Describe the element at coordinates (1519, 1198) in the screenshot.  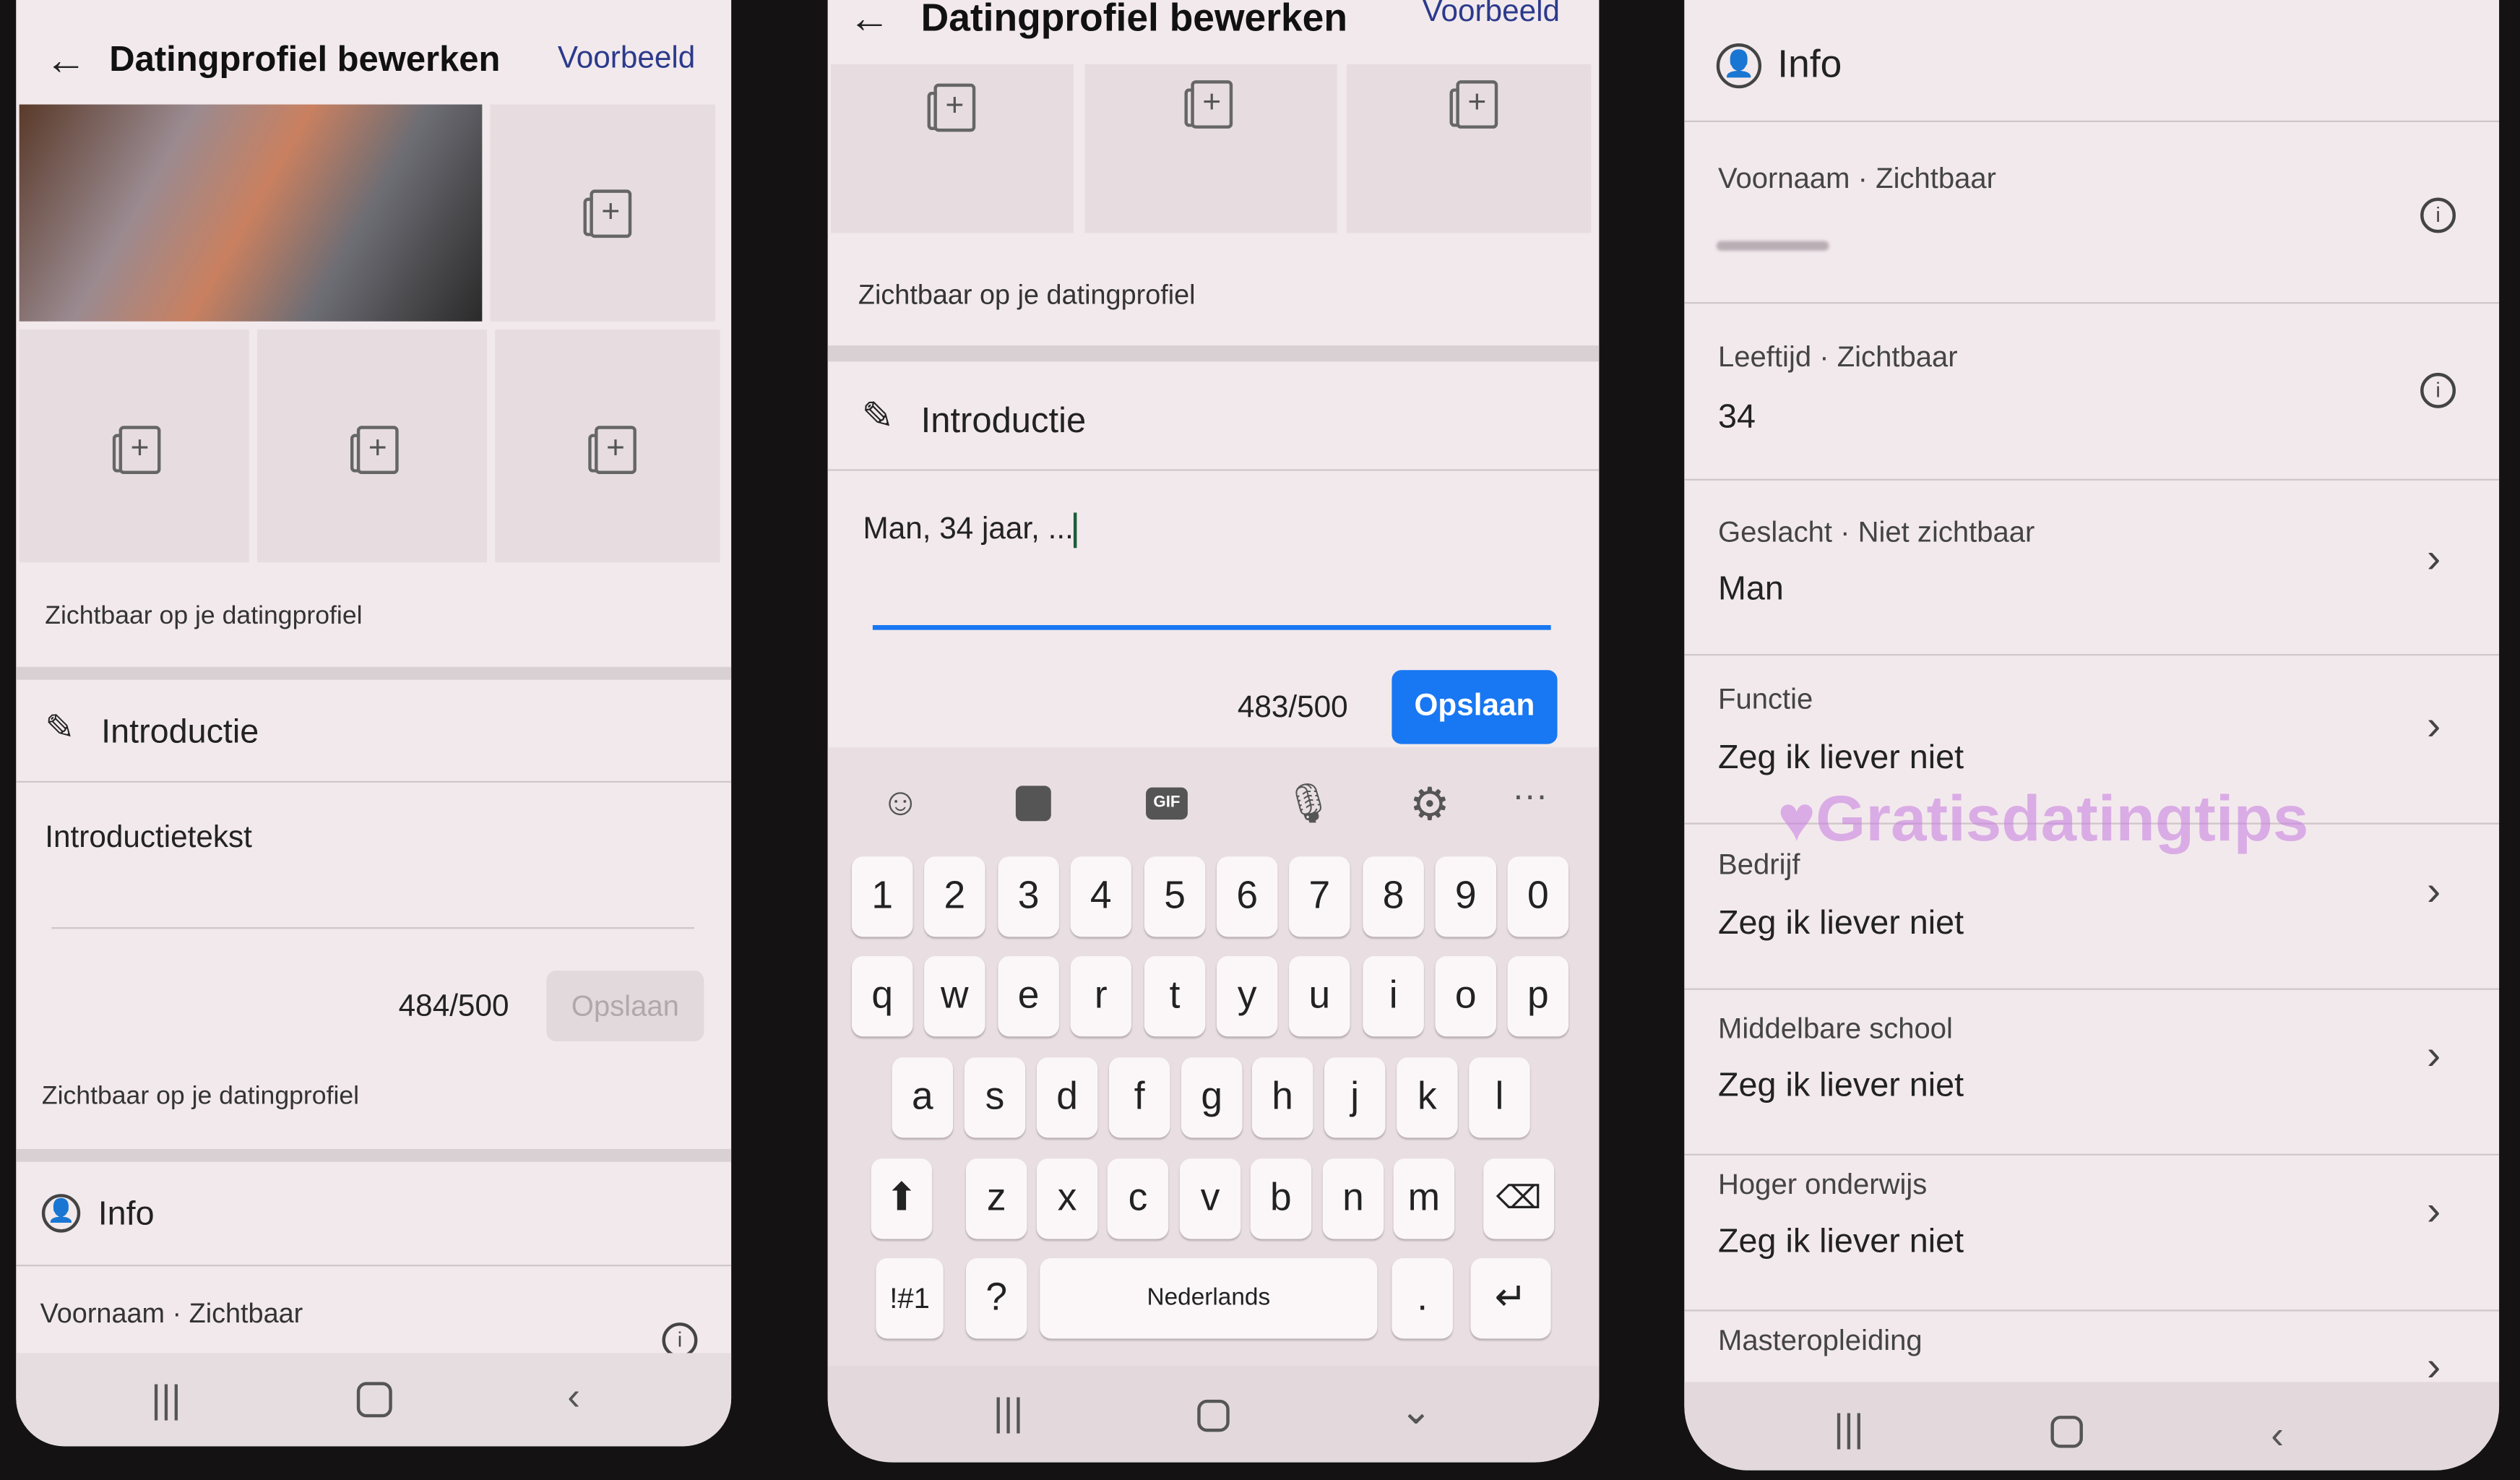
I see `backspace-key: ⌫` at that location.